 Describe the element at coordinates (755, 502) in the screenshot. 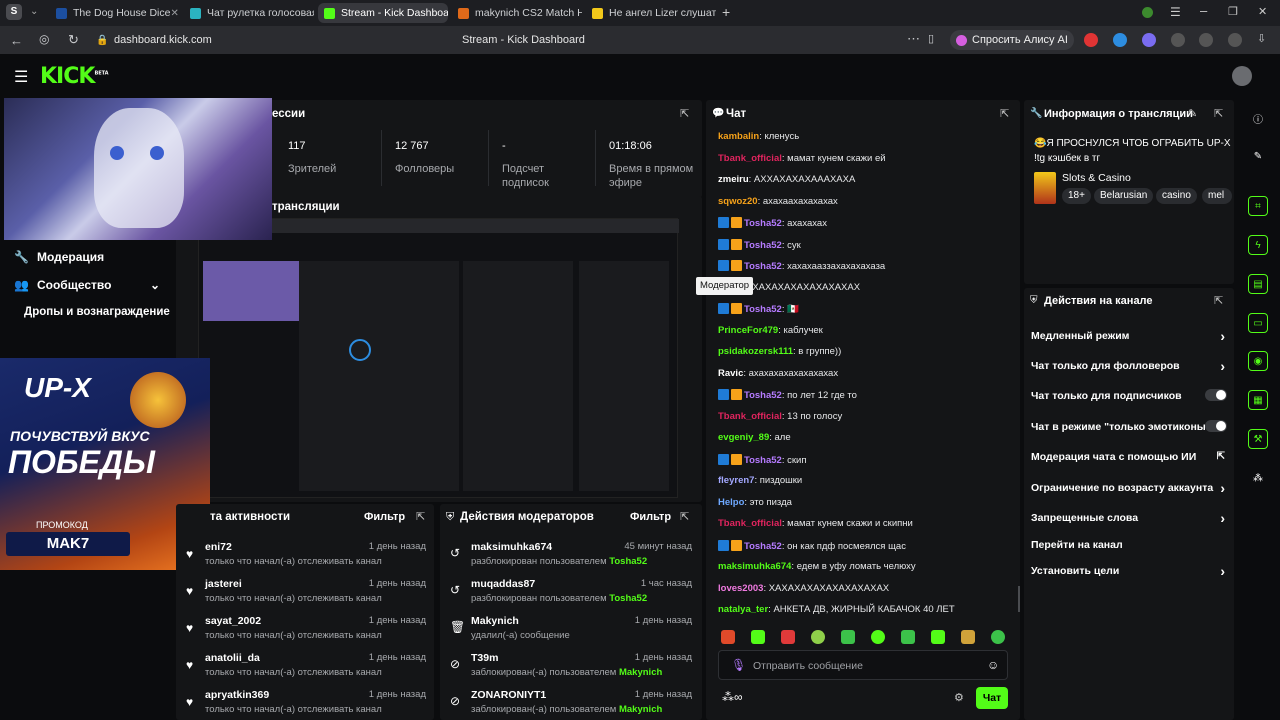

I see `chat-message: Helpo: это пизда` at that location.